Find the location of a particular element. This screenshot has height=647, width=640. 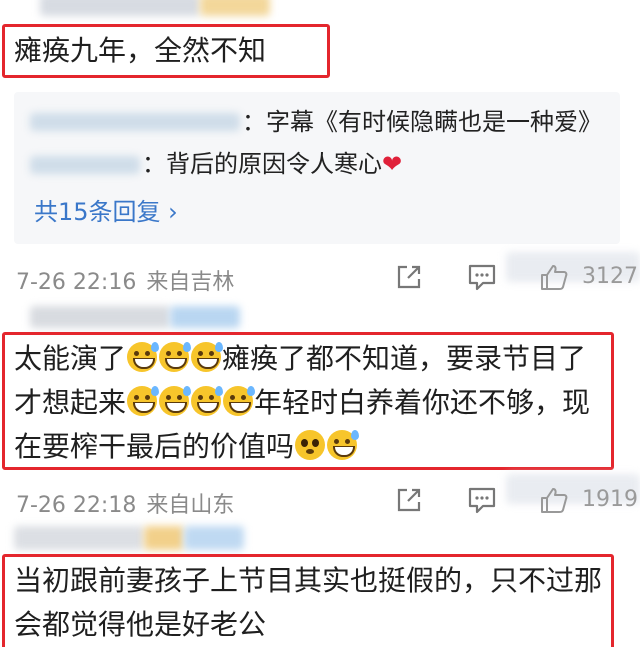

reply-2-text: ：背后的原因令人寒心❤ is located at coordinates (272, 164).